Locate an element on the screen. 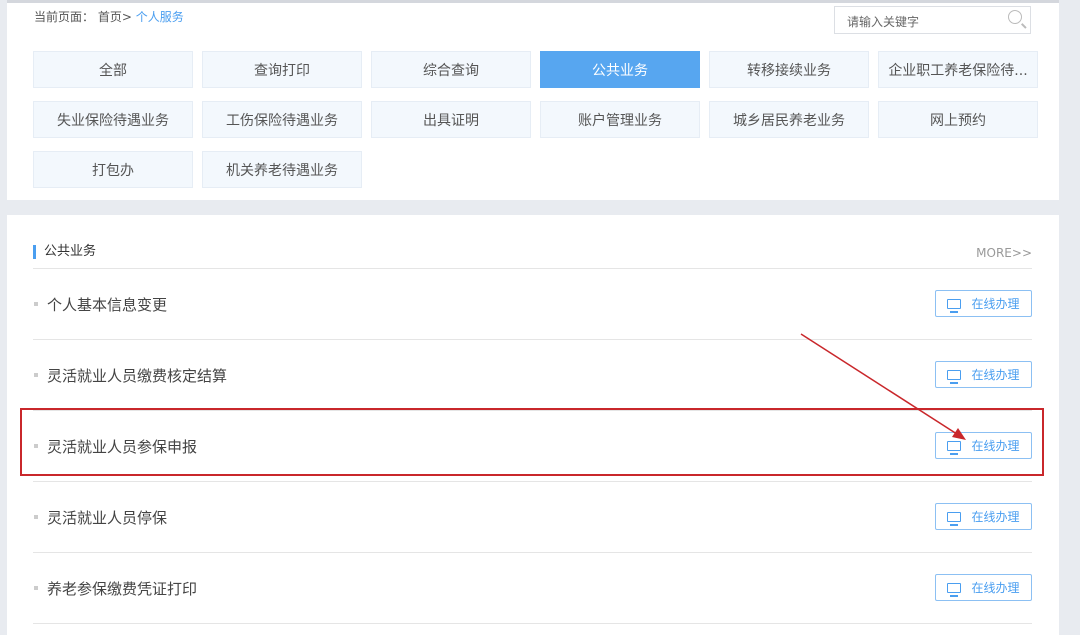  annotation-arrow is located at coordinates (883, 386).